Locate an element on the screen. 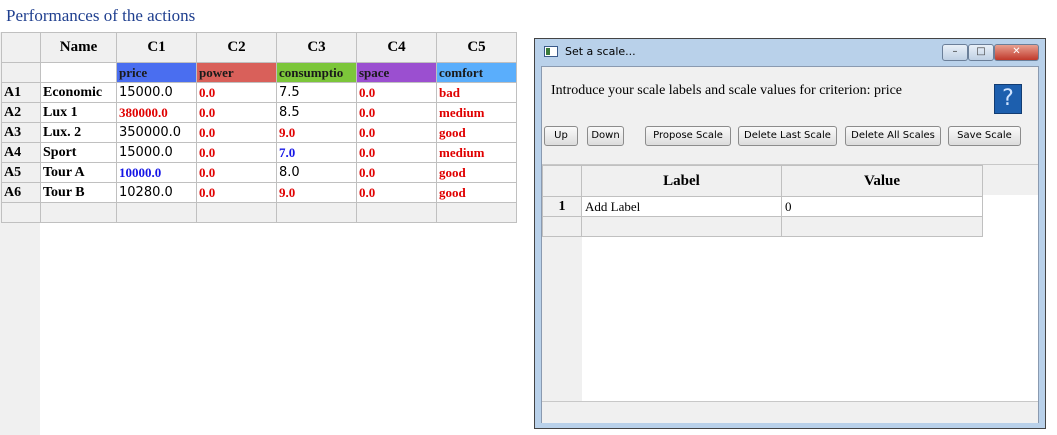 The width and height of the screenshot is (1057, 435). scale-header-row: Label Value is located at coordinates (762, 181).